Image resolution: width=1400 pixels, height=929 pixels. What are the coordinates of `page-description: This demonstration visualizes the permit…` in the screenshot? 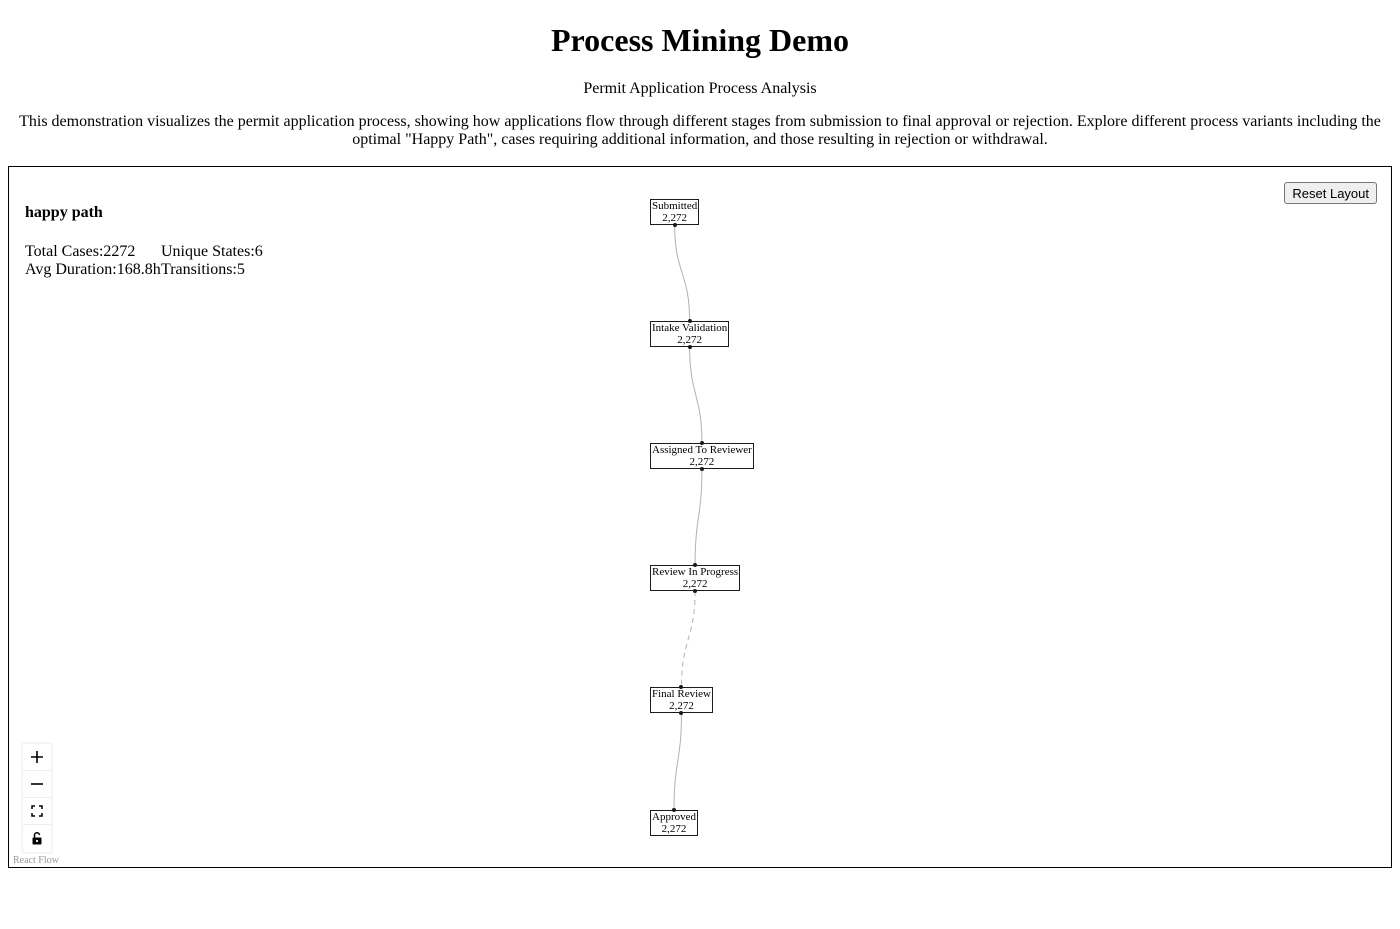 It's located at (700, 130).